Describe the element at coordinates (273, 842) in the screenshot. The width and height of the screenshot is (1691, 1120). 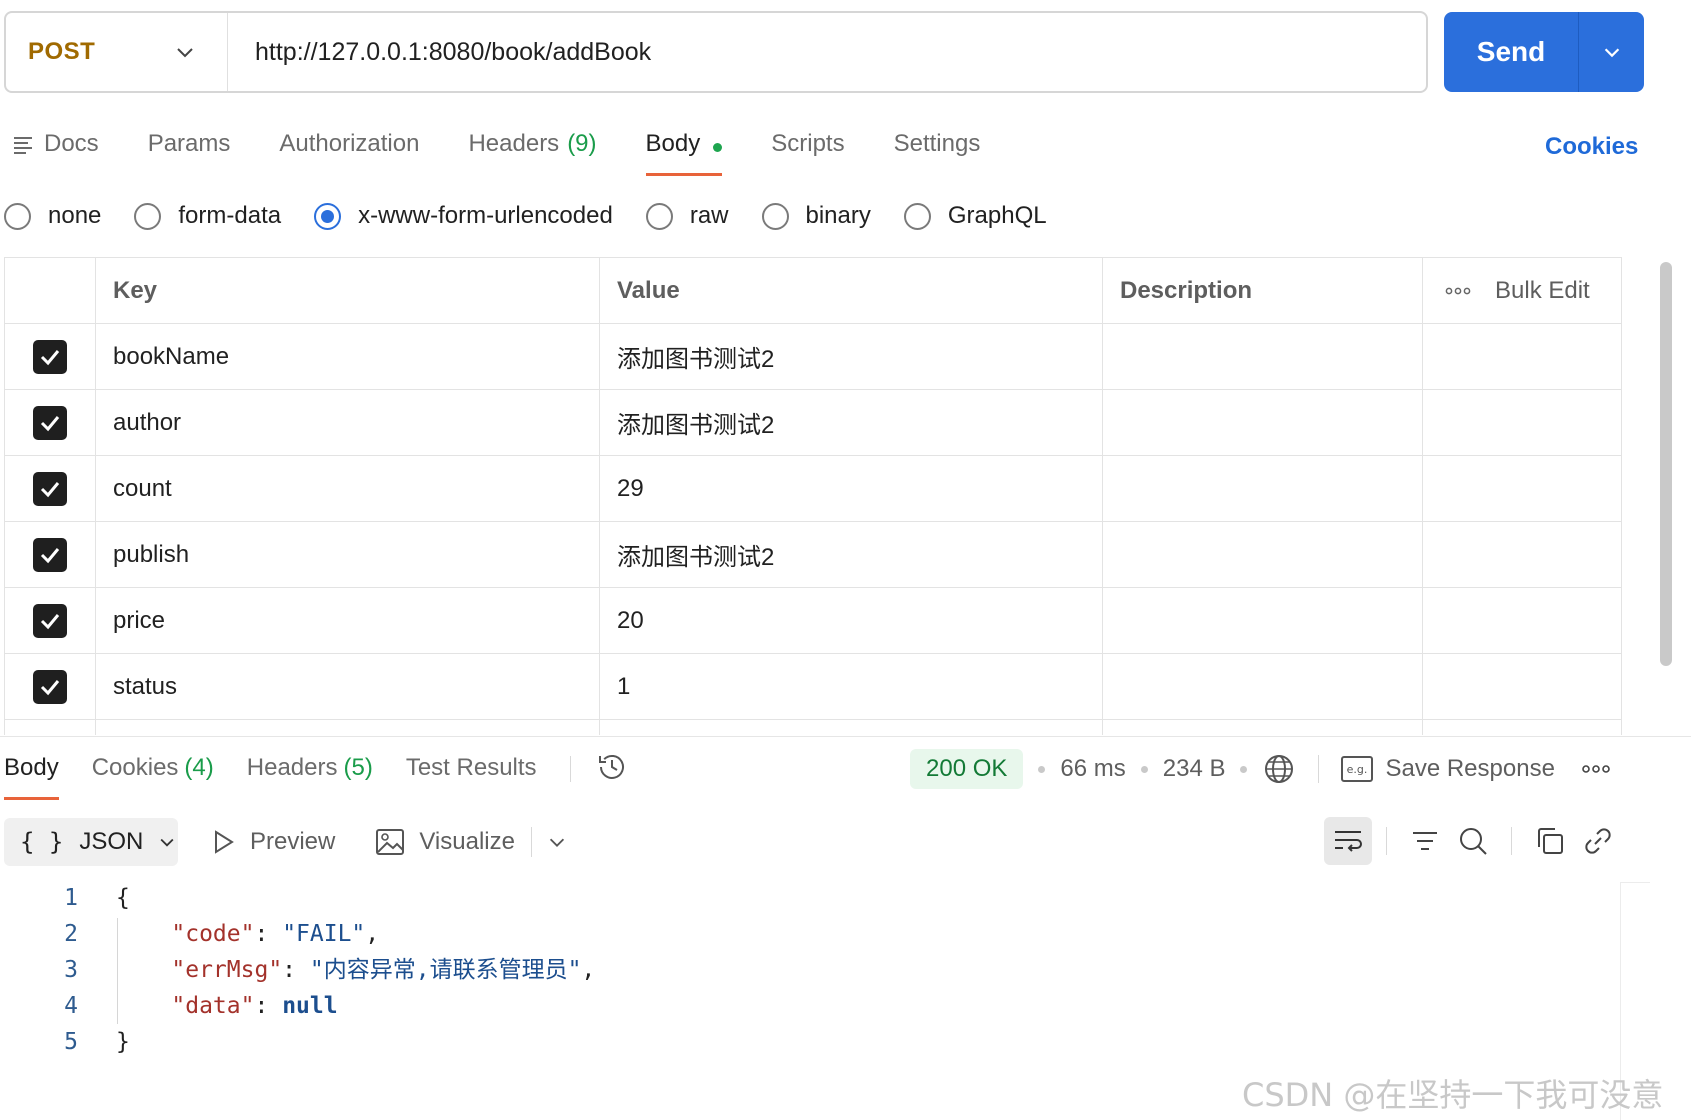
I see `preview-button: Preview` at that location.